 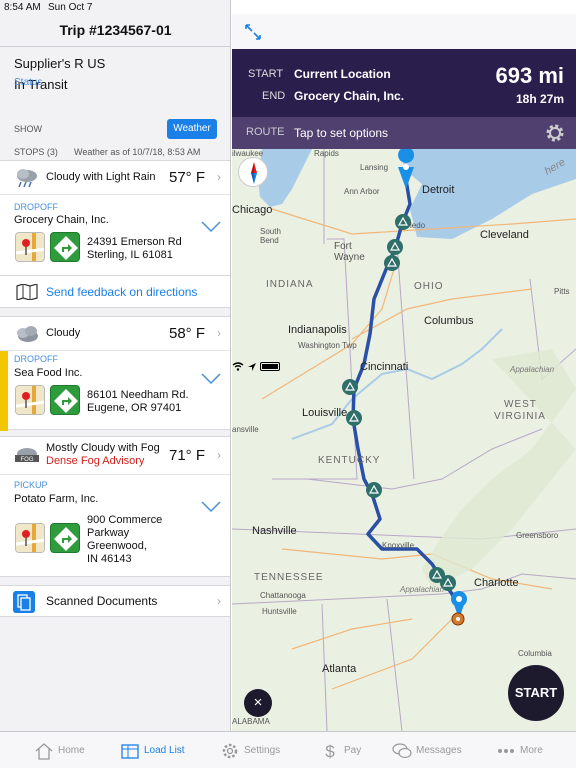 I want to click on show-label: SHOW, so click(x=28, y=129).